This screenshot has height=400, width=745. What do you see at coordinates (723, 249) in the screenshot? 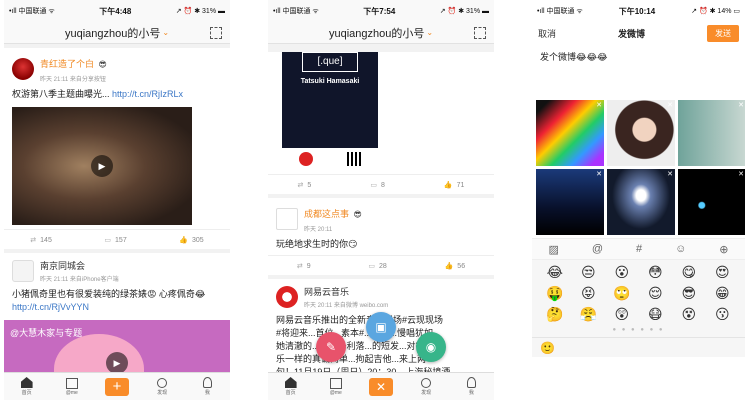
I see `more-icon: ⊕` at bounding box center [723, 249].